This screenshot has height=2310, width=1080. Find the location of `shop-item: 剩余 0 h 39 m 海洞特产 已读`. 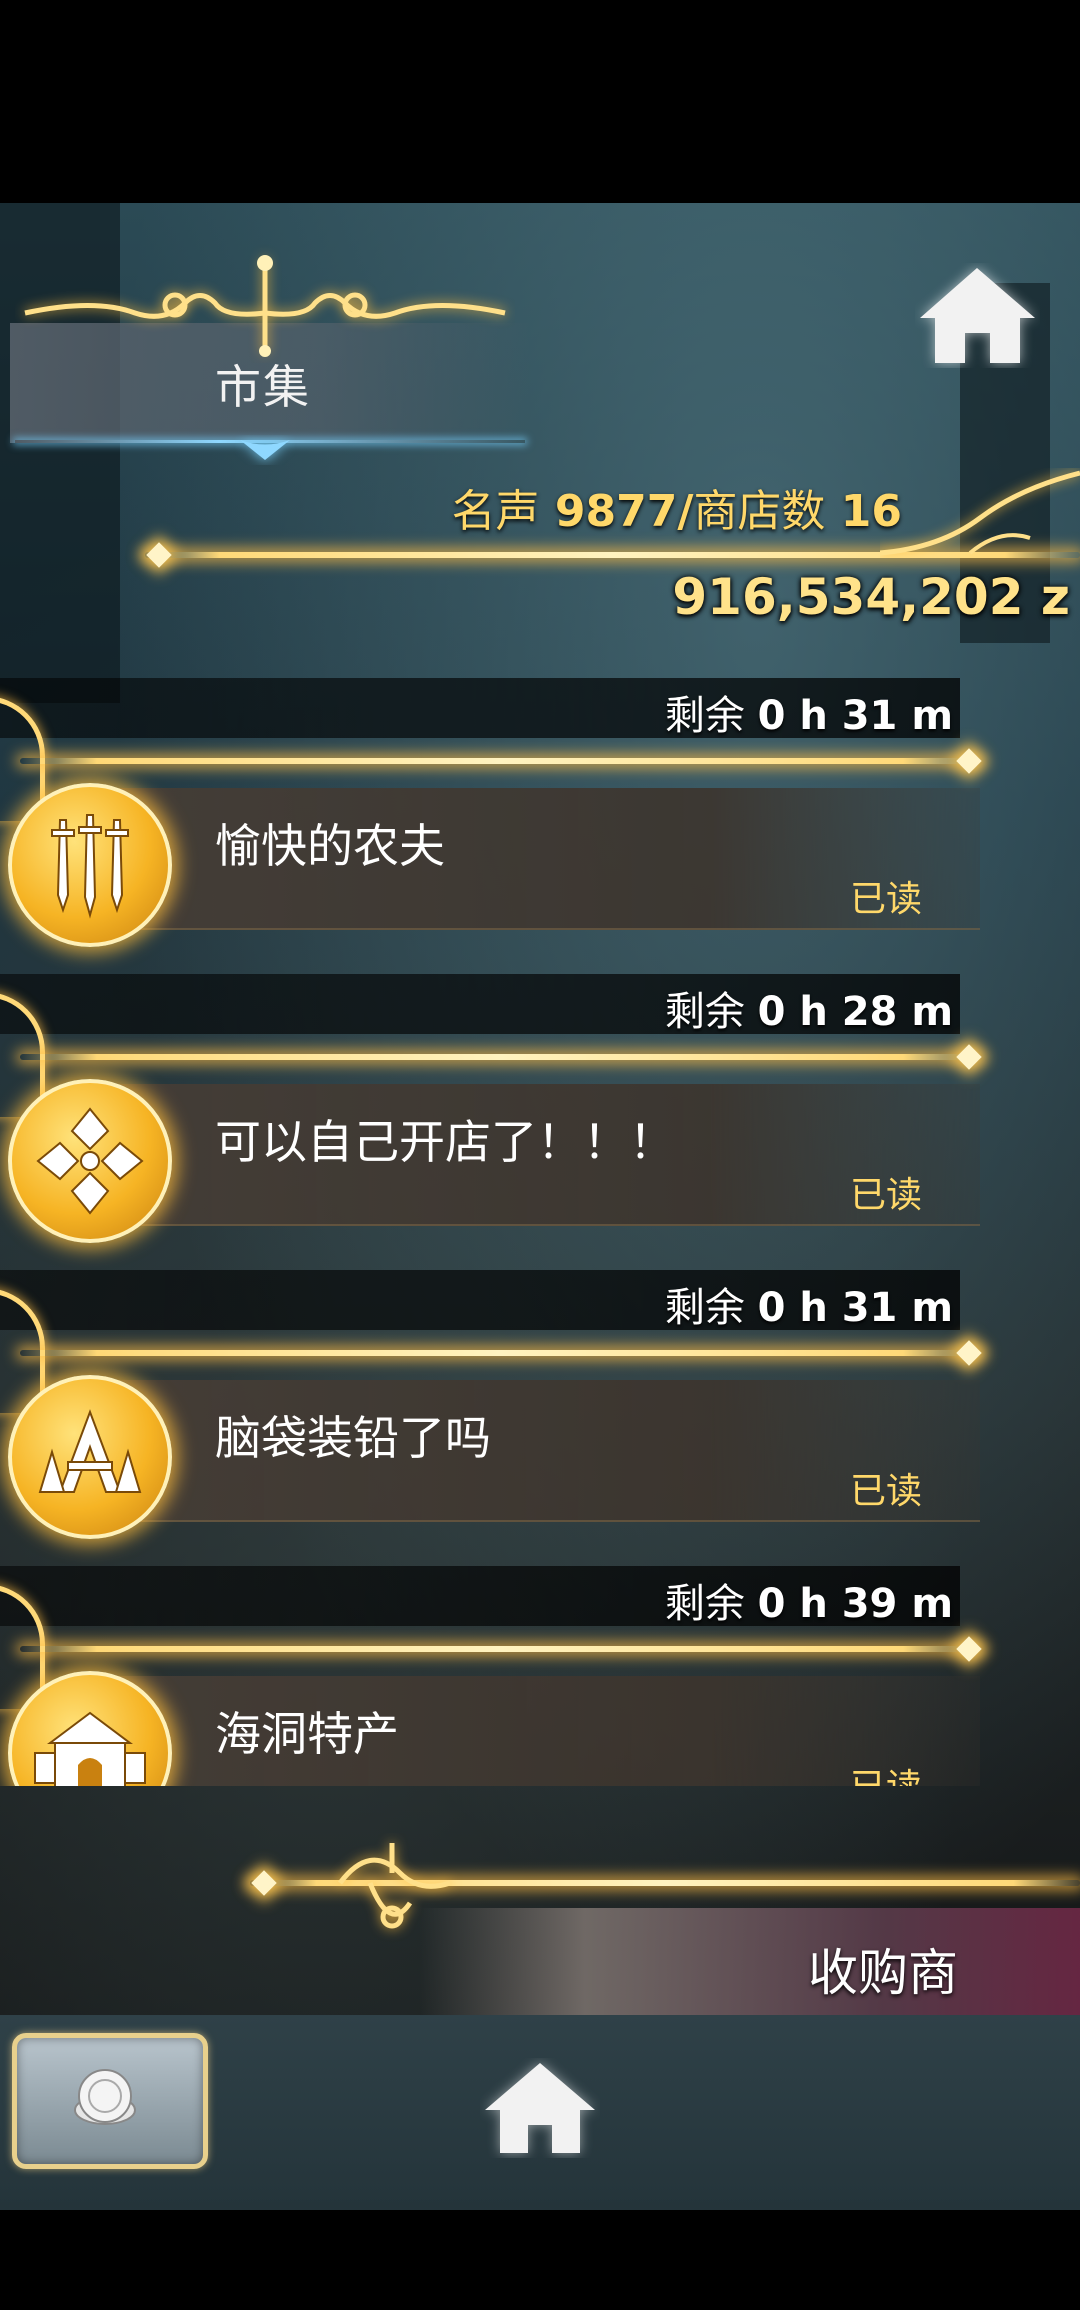

shop-item: 剩余 0 h 39 m 海洞特产 已读 is located at coordinates (540, 1676).